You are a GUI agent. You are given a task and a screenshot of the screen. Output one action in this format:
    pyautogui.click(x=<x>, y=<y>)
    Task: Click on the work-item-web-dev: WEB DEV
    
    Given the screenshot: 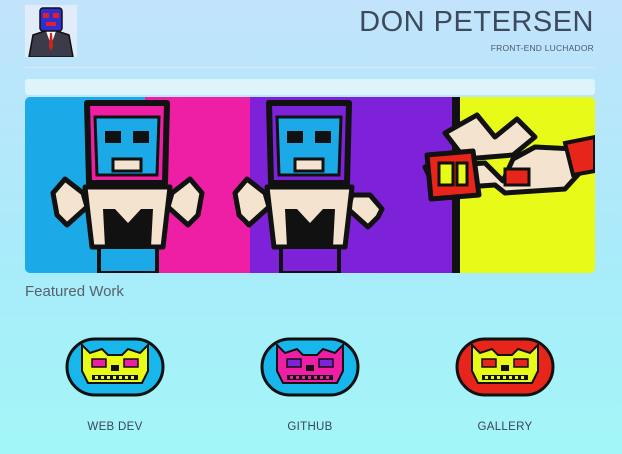 What is the action you would take?
    pyautogui.click(x=115, y=383)
    